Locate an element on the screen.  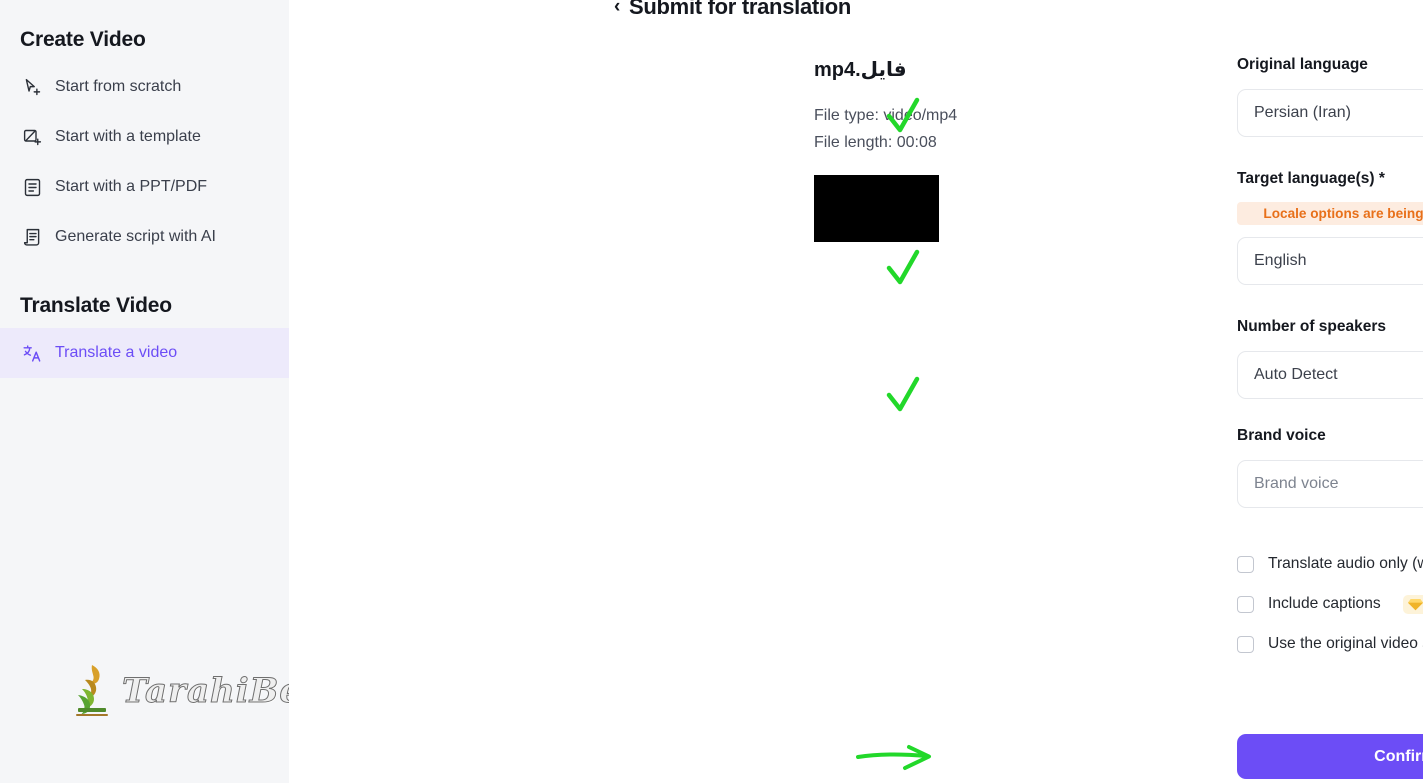
checkbox-row-original-video-specs: Use the original video specs Enterprise is located at coordinates (1330, 644).